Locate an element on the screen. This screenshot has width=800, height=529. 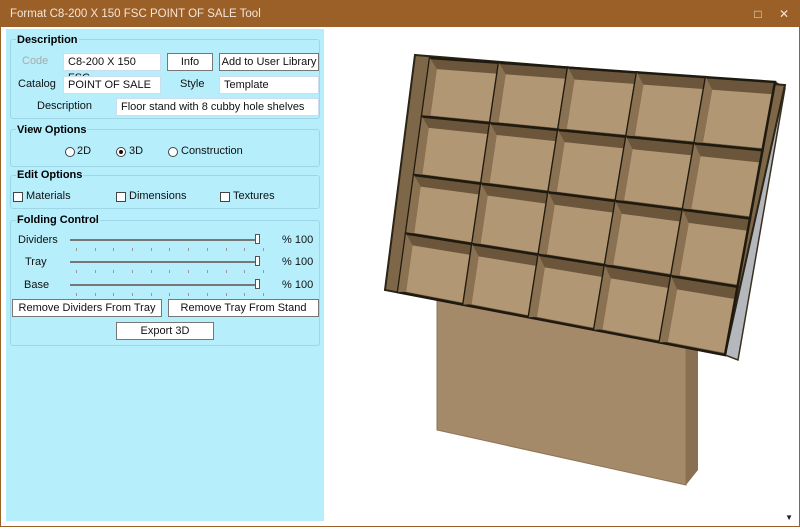
code-field: C8-200 X 150 FSC is located at coordinates (112, 68).